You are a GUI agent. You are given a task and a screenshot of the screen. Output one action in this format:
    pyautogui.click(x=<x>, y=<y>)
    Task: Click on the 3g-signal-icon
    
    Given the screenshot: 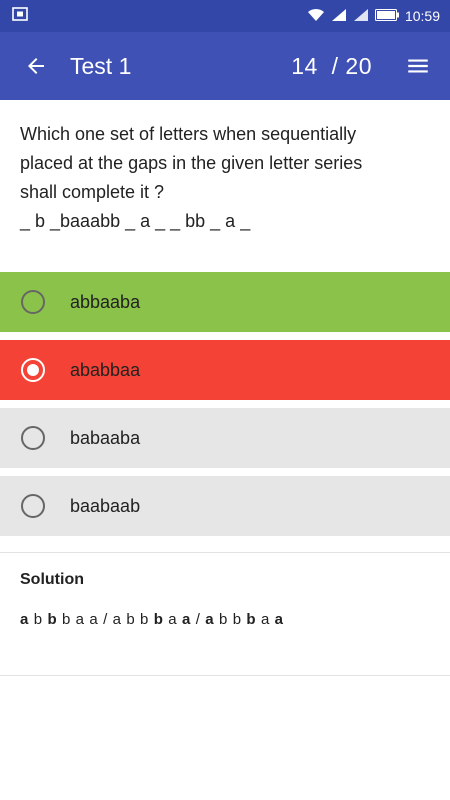 What is the action you would take?
    pyautogui.click(x=361, y=16)
    